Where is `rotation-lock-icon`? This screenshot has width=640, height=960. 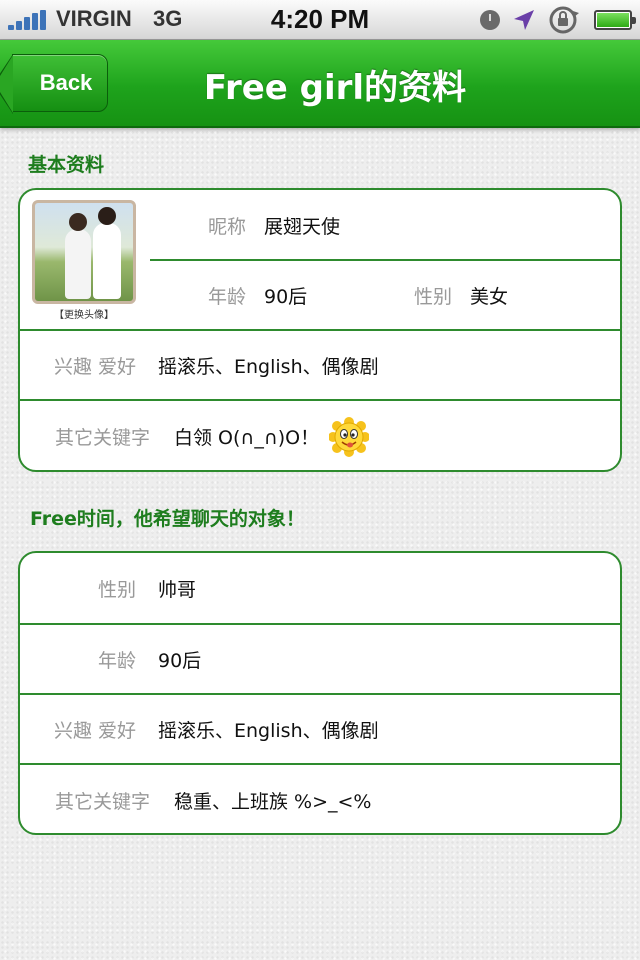 rotation-lock-icon is located at coordinates (564, 20).